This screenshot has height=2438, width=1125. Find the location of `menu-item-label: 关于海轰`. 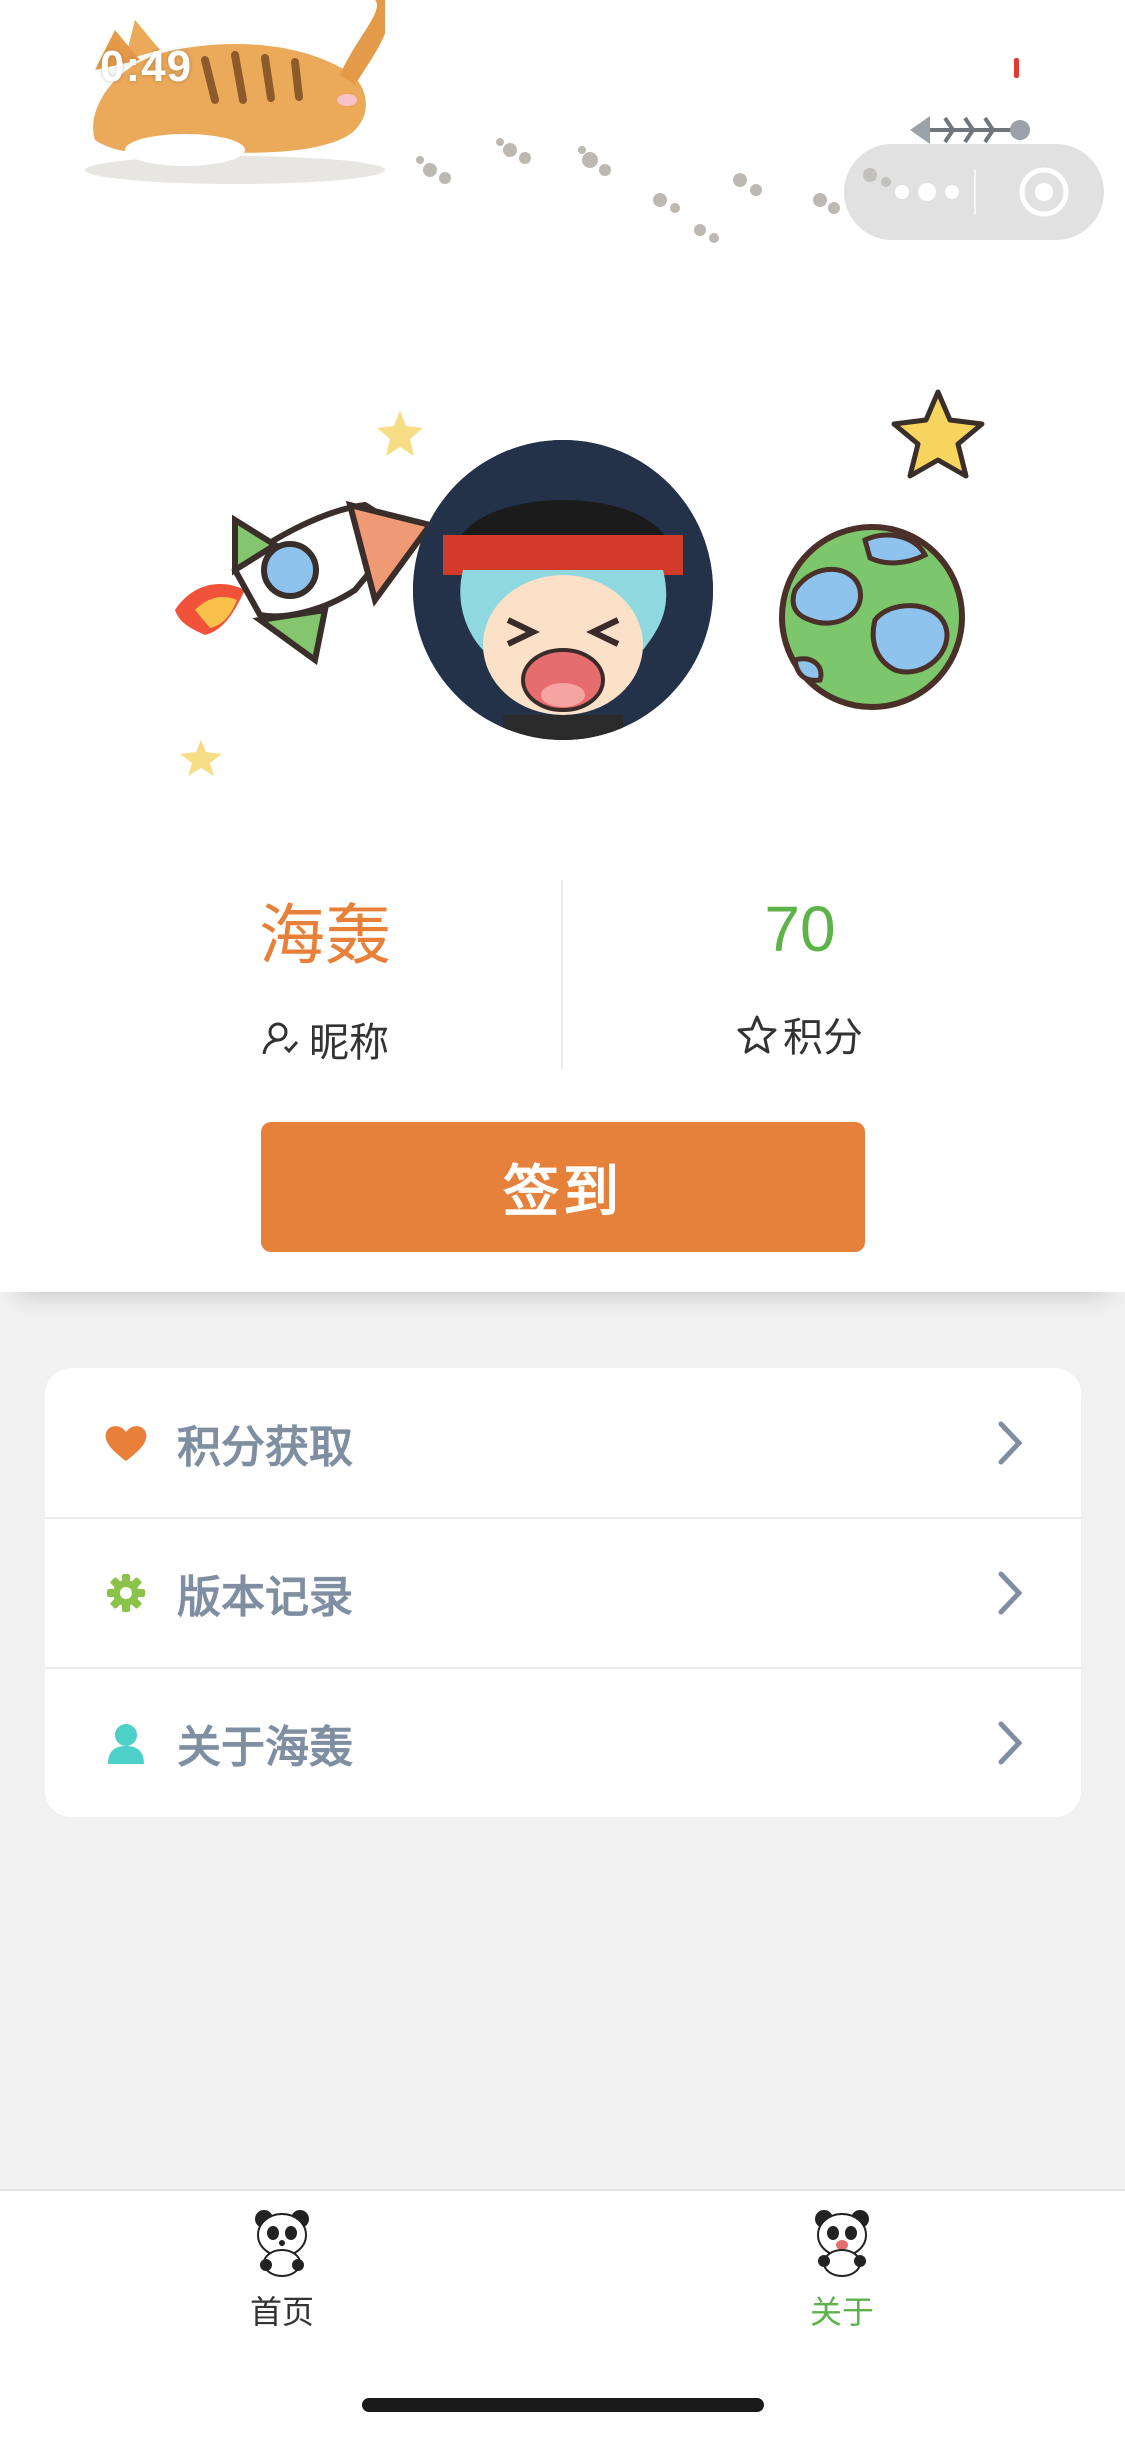

menu-item-label: 关于海轰 is located at coordinates (265, 1747).